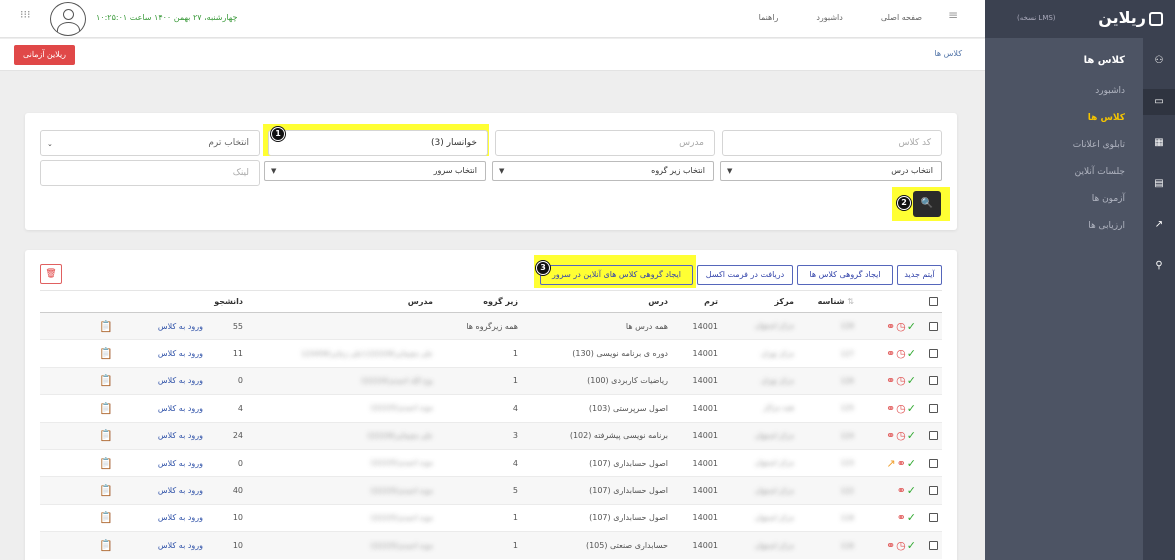  I want to click on server-select: انتخاب سرور ▼, so click(375, 171).